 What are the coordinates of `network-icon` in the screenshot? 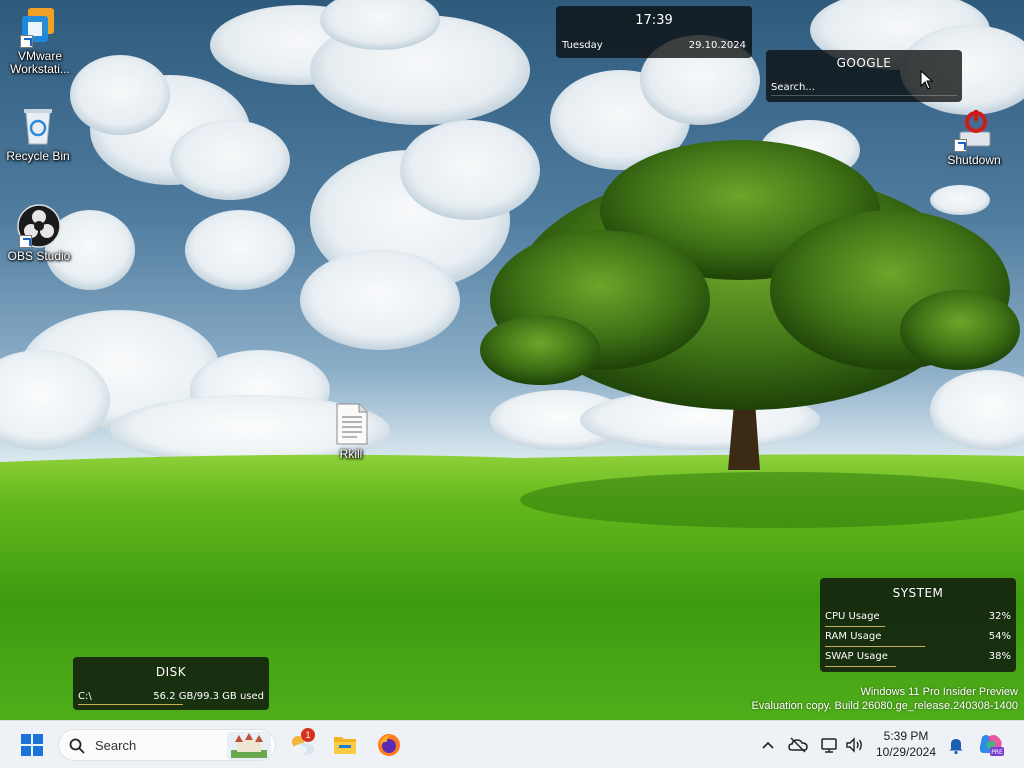 It's located at (829, 745).